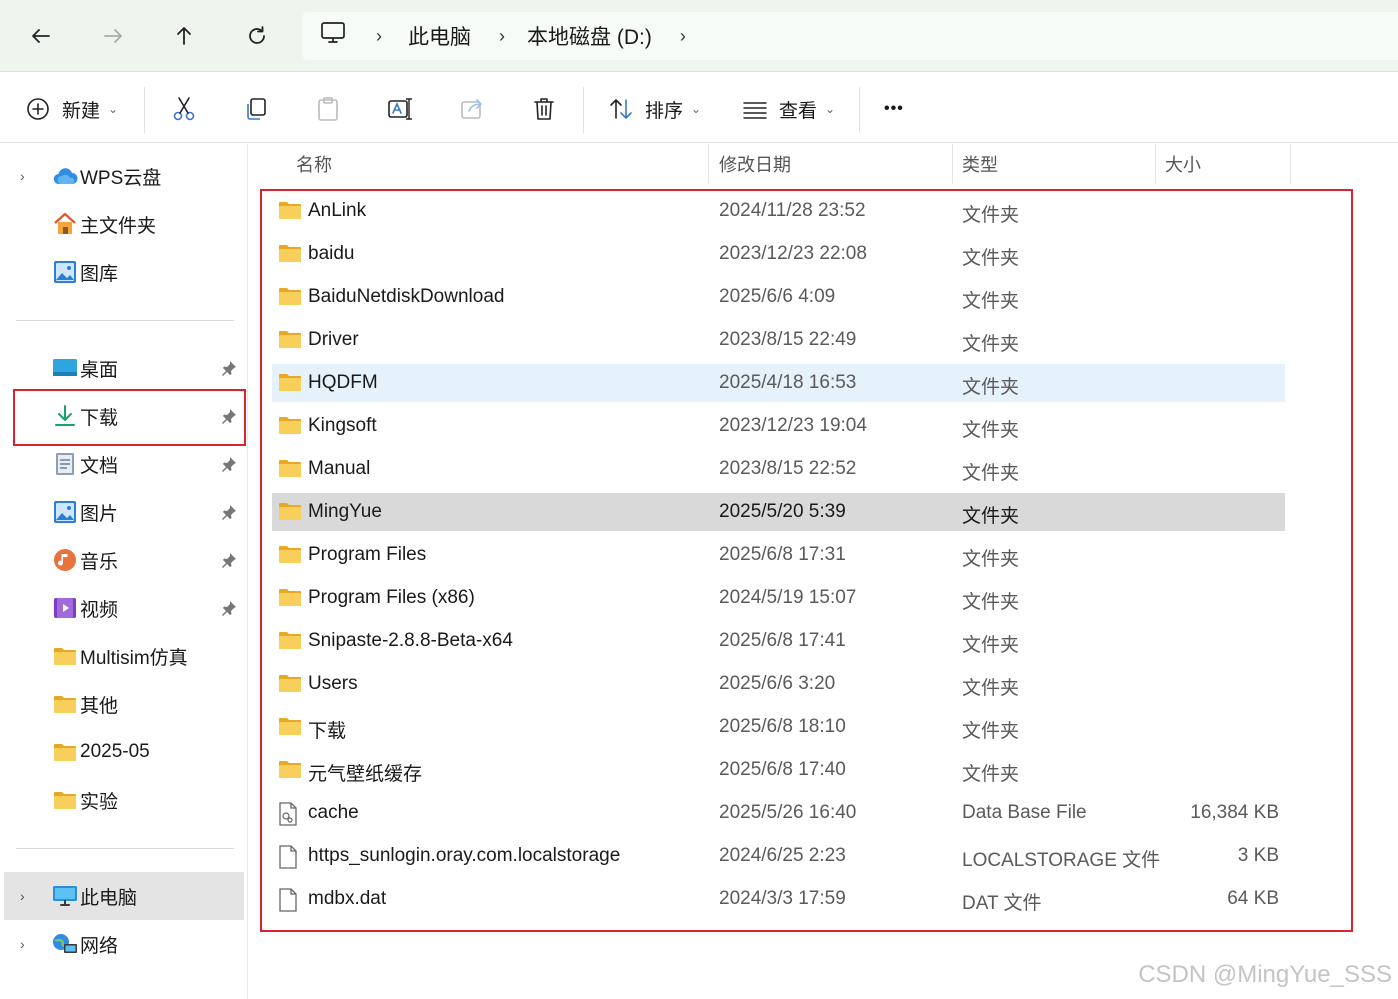 This screenshot has height=999, width=1398. I want to click on share-icon, so click(471, 109).